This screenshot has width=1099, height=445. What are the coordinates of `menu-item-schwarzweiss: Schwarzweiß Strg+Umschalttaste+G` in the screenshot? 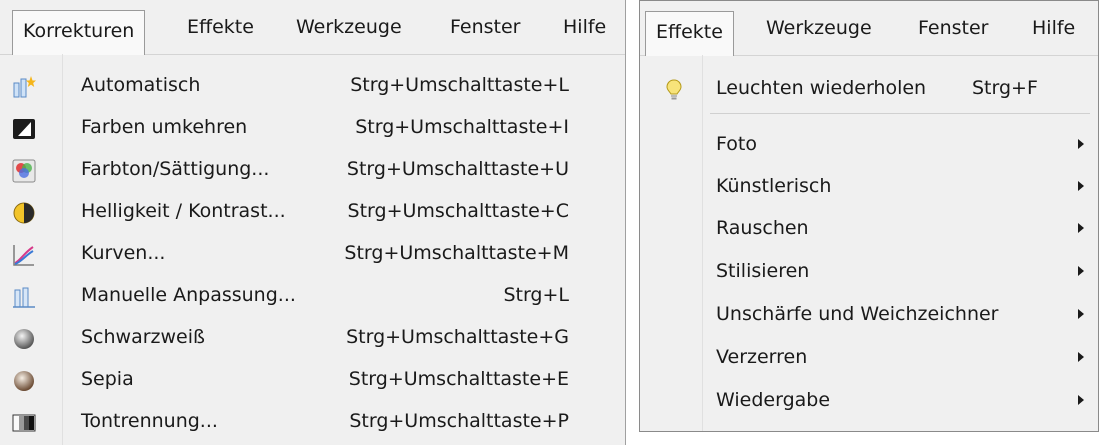 It's located at (312, 337).